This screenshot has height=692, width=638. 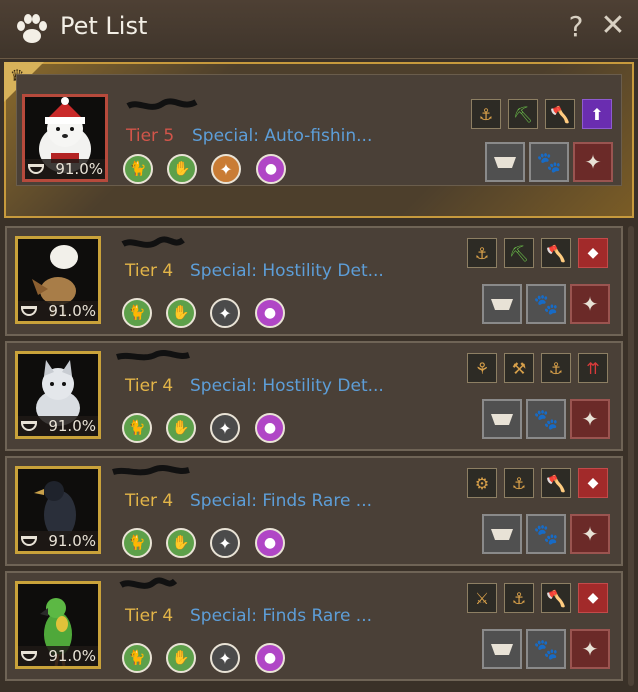 What do you see at coordinates (482, 598) in the screenshot?
I see `shovel-rank-icon: ⚔` at bounding box center [482, 598].